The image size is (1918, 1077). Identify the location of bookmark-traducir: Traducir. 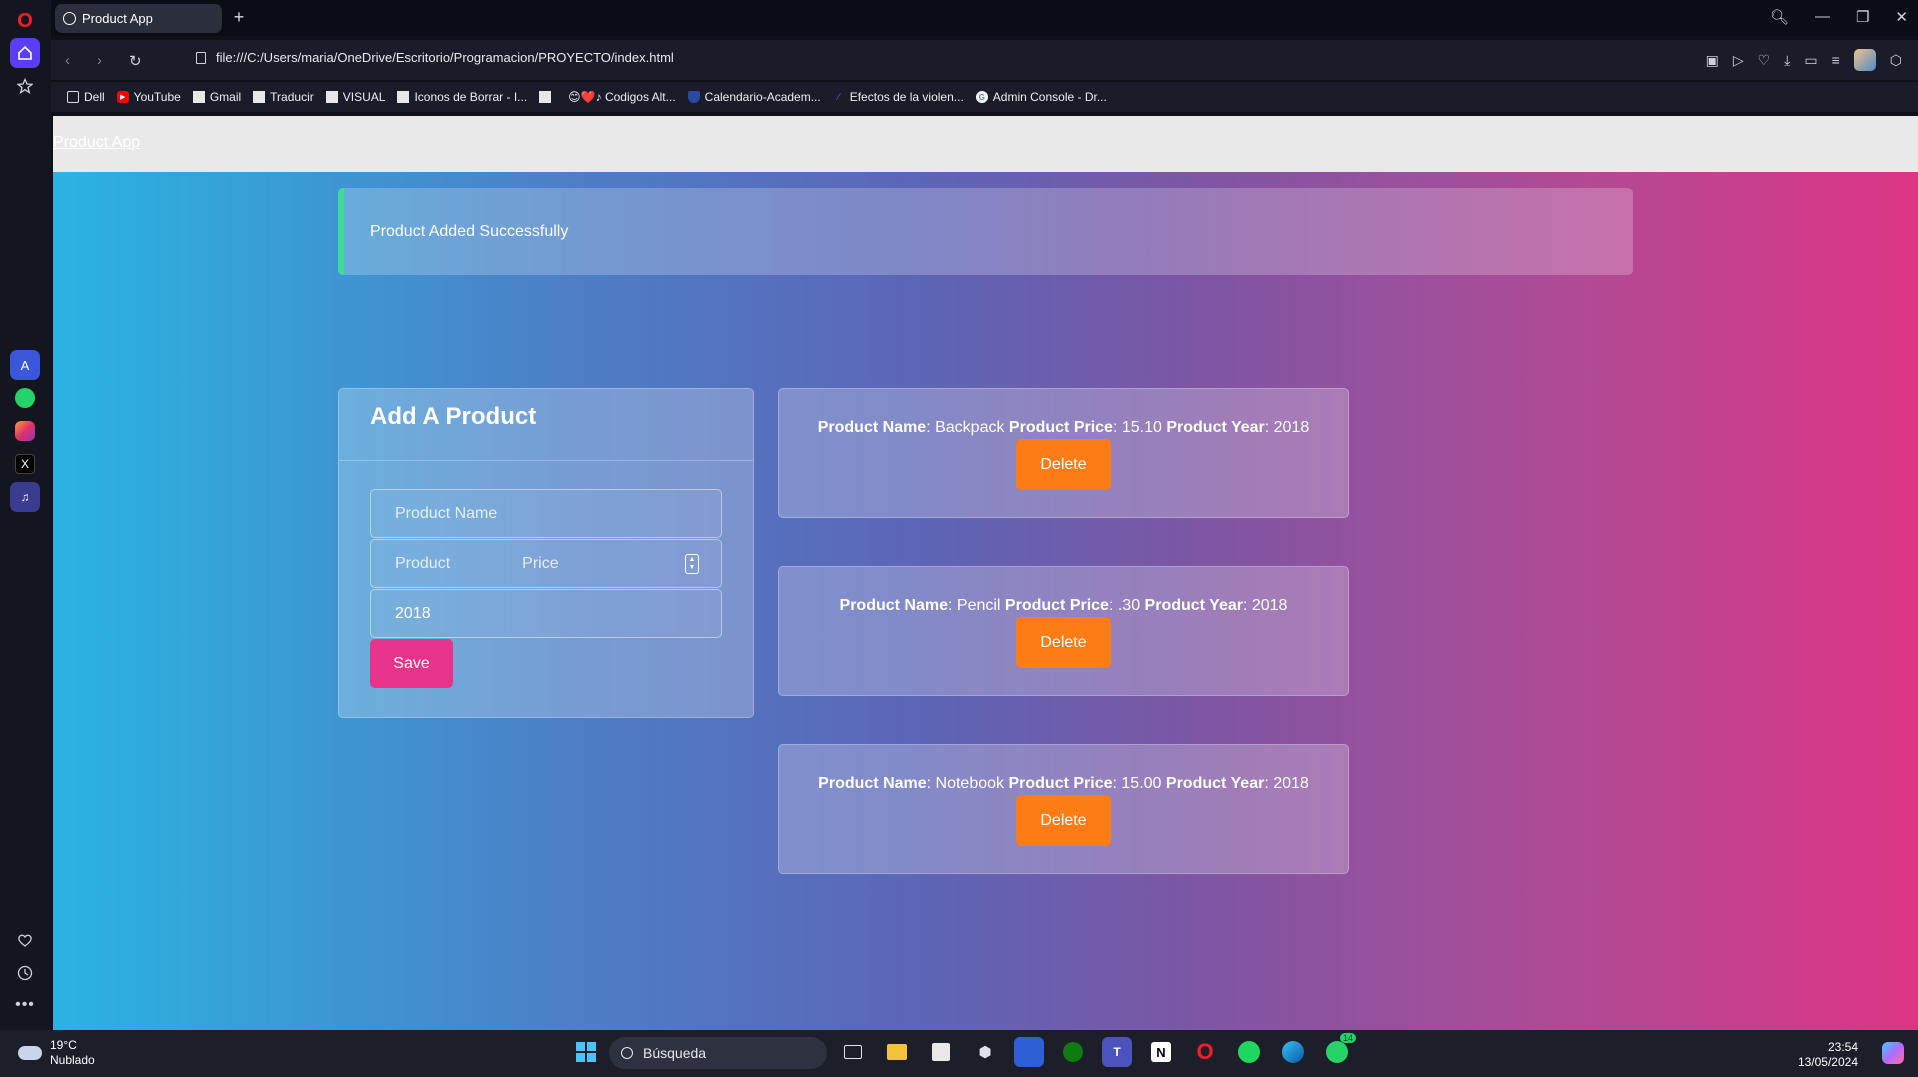
(283, 97).